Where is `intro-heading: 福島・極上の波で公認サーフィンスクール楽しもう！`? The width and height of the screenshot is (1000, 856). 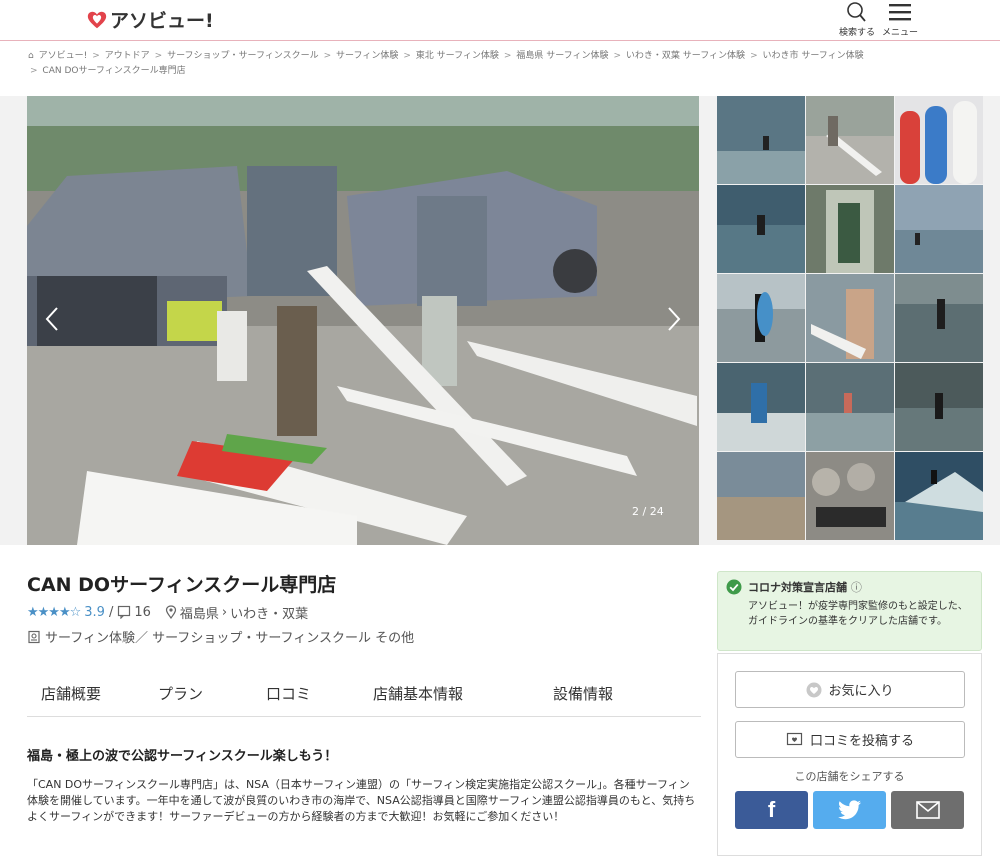 intro-heading: 福島・極上の波で公認サーフィンスクール楽しもう！ is located at coordinates (182, 756).